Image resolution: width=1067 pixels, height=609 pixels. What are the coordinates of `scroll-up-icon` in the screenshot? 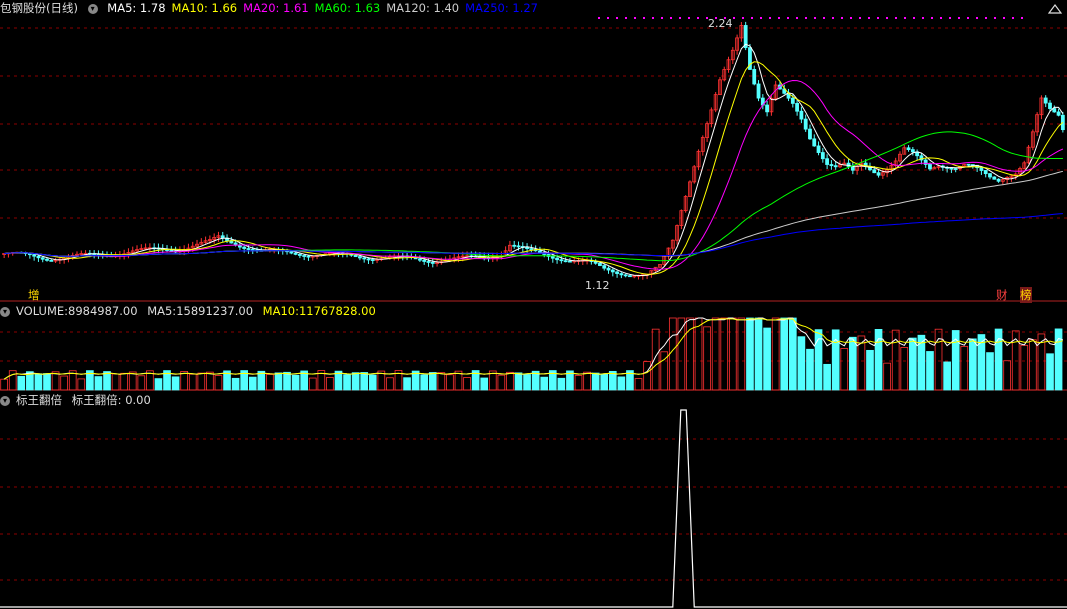 It's located at (1055, 9).